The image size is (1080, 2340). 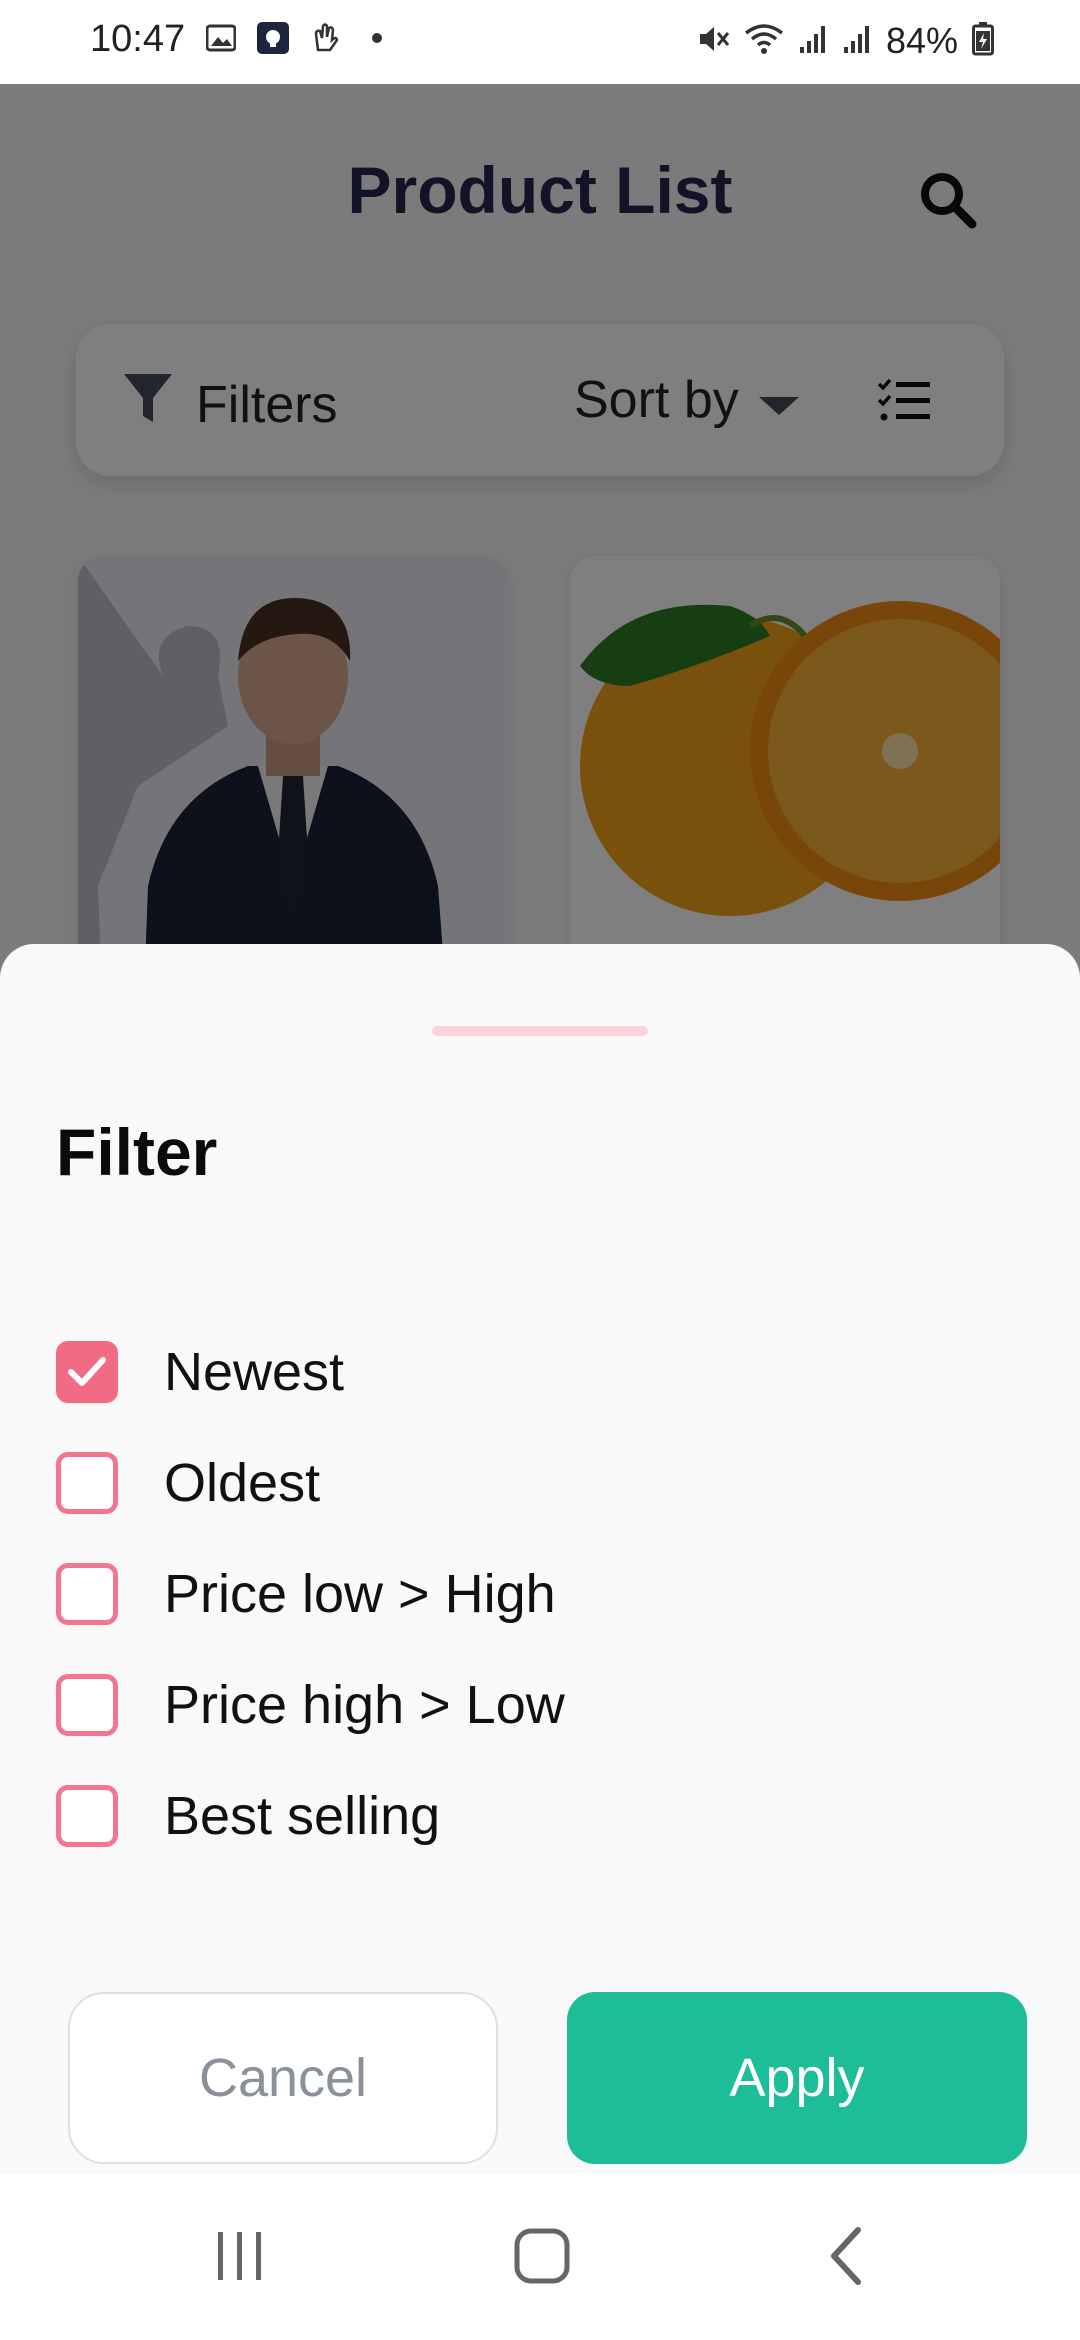 I want to click on filter-option-label: Price low > High, so click(x=360, y=1593).